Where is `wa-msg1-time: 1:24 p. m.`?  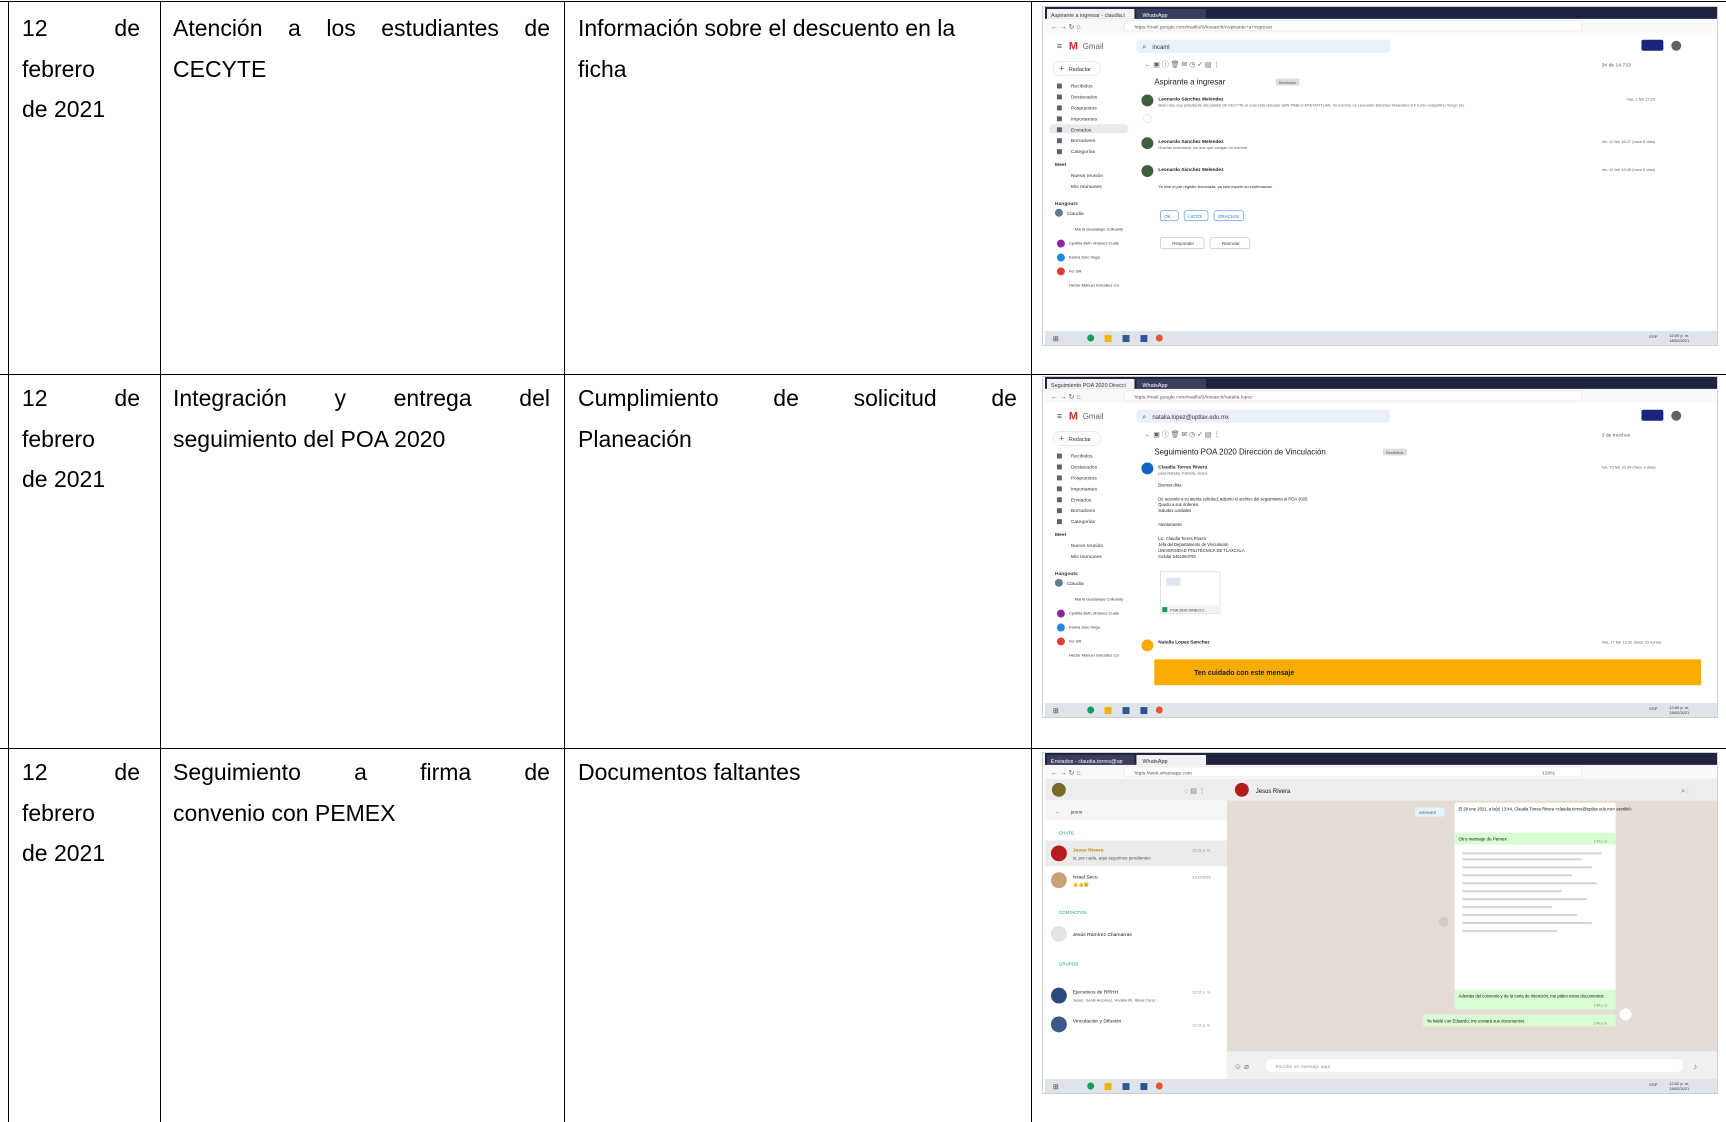
wa-msg1-time: 1:24 p. m. is located at coordinates (1601, 841).